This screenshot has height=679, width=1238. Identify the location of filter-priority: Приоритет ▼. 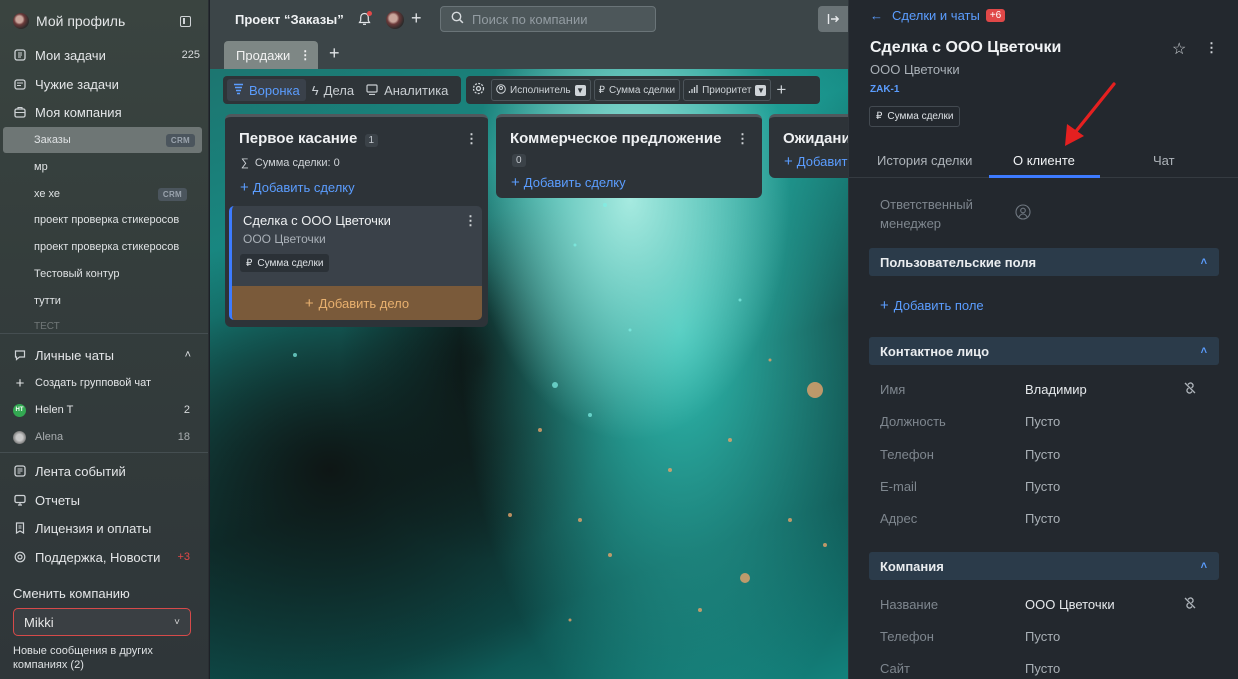
(727, 90).